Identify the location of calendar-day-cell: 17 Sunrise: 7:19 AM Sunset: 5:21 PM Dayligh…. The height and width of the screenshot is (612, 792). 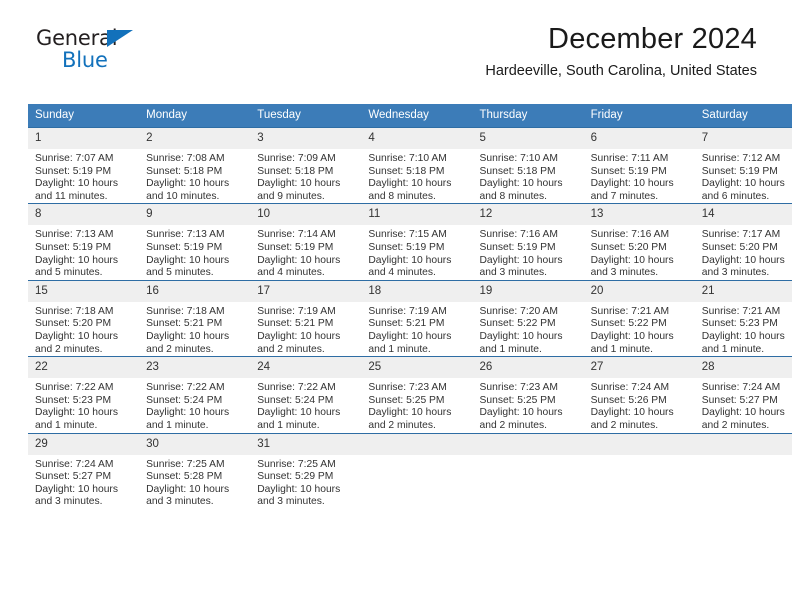
(306, 318).